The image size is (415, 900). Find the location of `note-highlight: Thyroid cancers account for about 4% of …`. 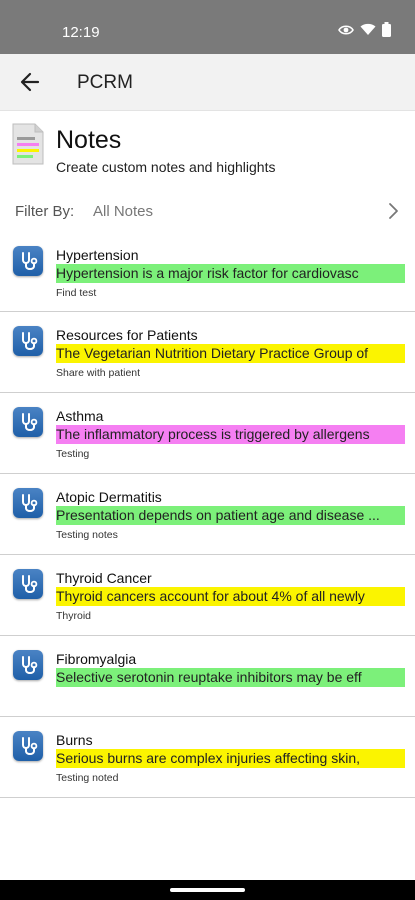

note-highlight: Thyroid cancers account for about 4% of … is located at coordinates (230, 596).